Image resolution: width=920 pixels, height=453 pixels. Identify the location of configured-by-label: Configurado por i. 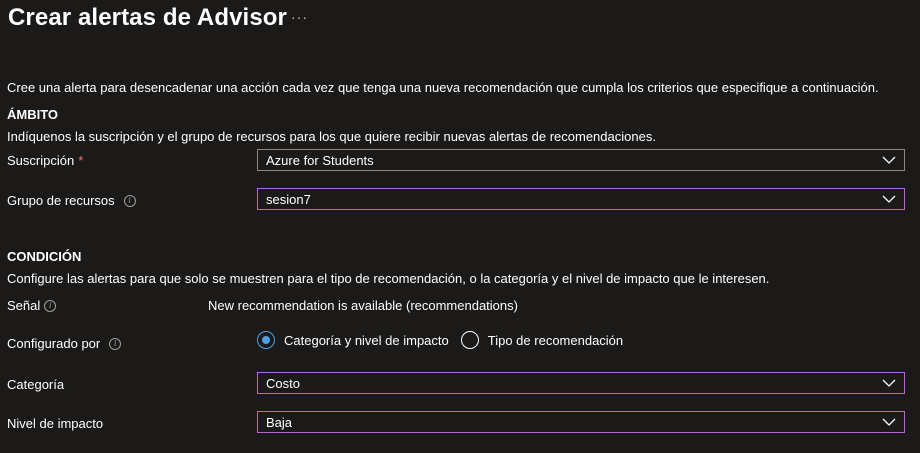
(64, 343).